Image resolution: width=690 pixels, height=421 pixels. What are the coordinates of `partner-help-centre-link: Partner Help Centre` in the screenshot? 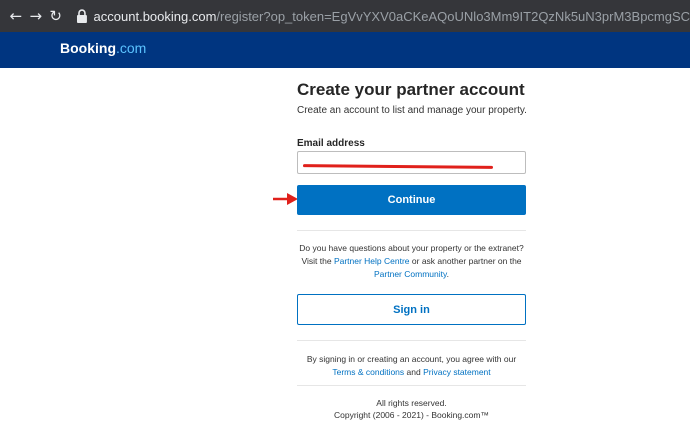 It's located at (372, 261).